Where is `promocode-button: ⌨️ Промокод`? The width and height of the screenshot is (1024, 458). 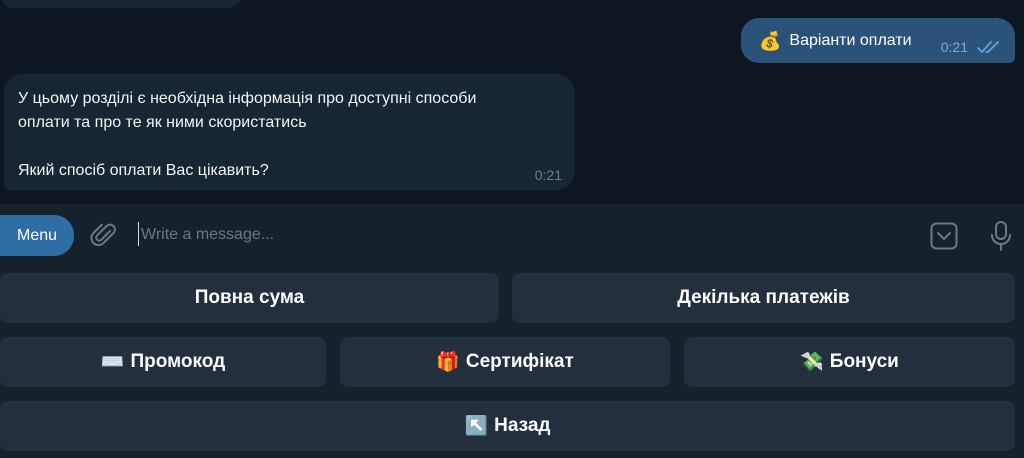
promocode-button: ⌨️ Промокод is located at coordinates (163, 362).